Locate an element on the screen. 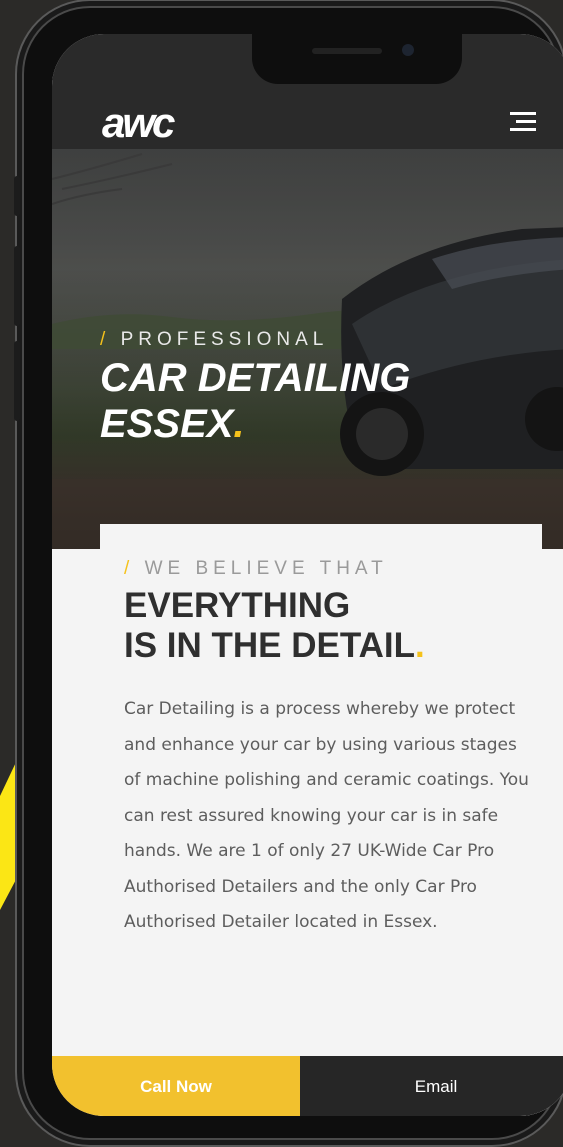 The image size is (563, 1147). hero-kicker: / PROFESSIONAL is located at coordinates (214, 339).